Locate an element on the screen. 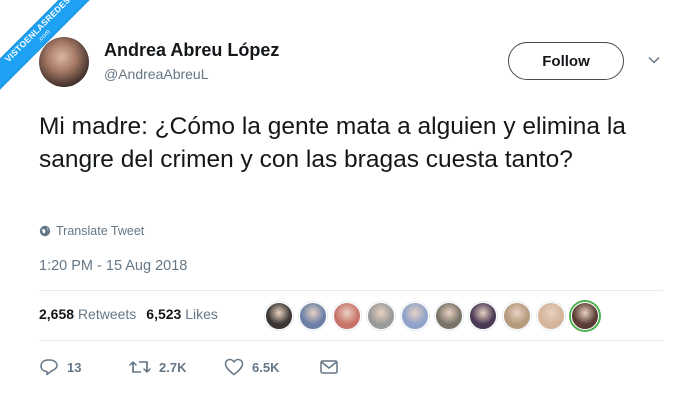  divider-bottom is located at coordinates (351, 340).